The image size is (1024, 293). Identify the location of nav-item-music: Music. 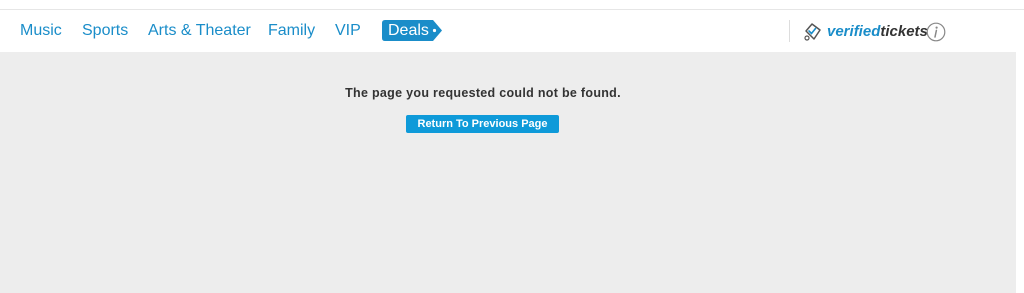
(41, 31).